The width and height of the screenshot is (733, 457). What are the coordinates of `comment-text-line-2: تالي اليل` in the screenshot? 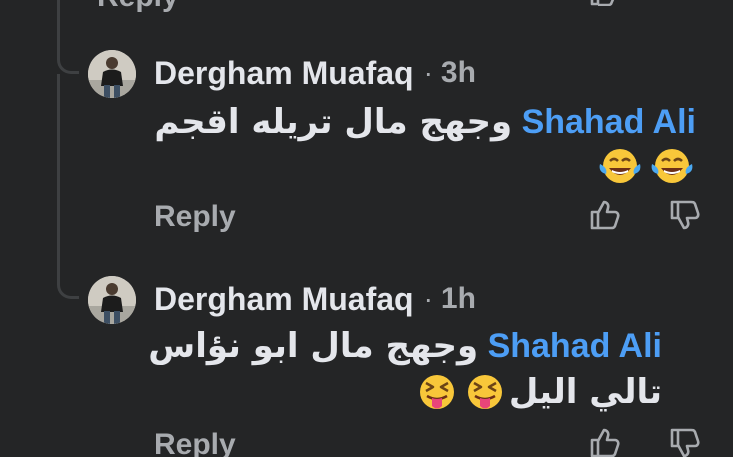 It's located at (537, 392).